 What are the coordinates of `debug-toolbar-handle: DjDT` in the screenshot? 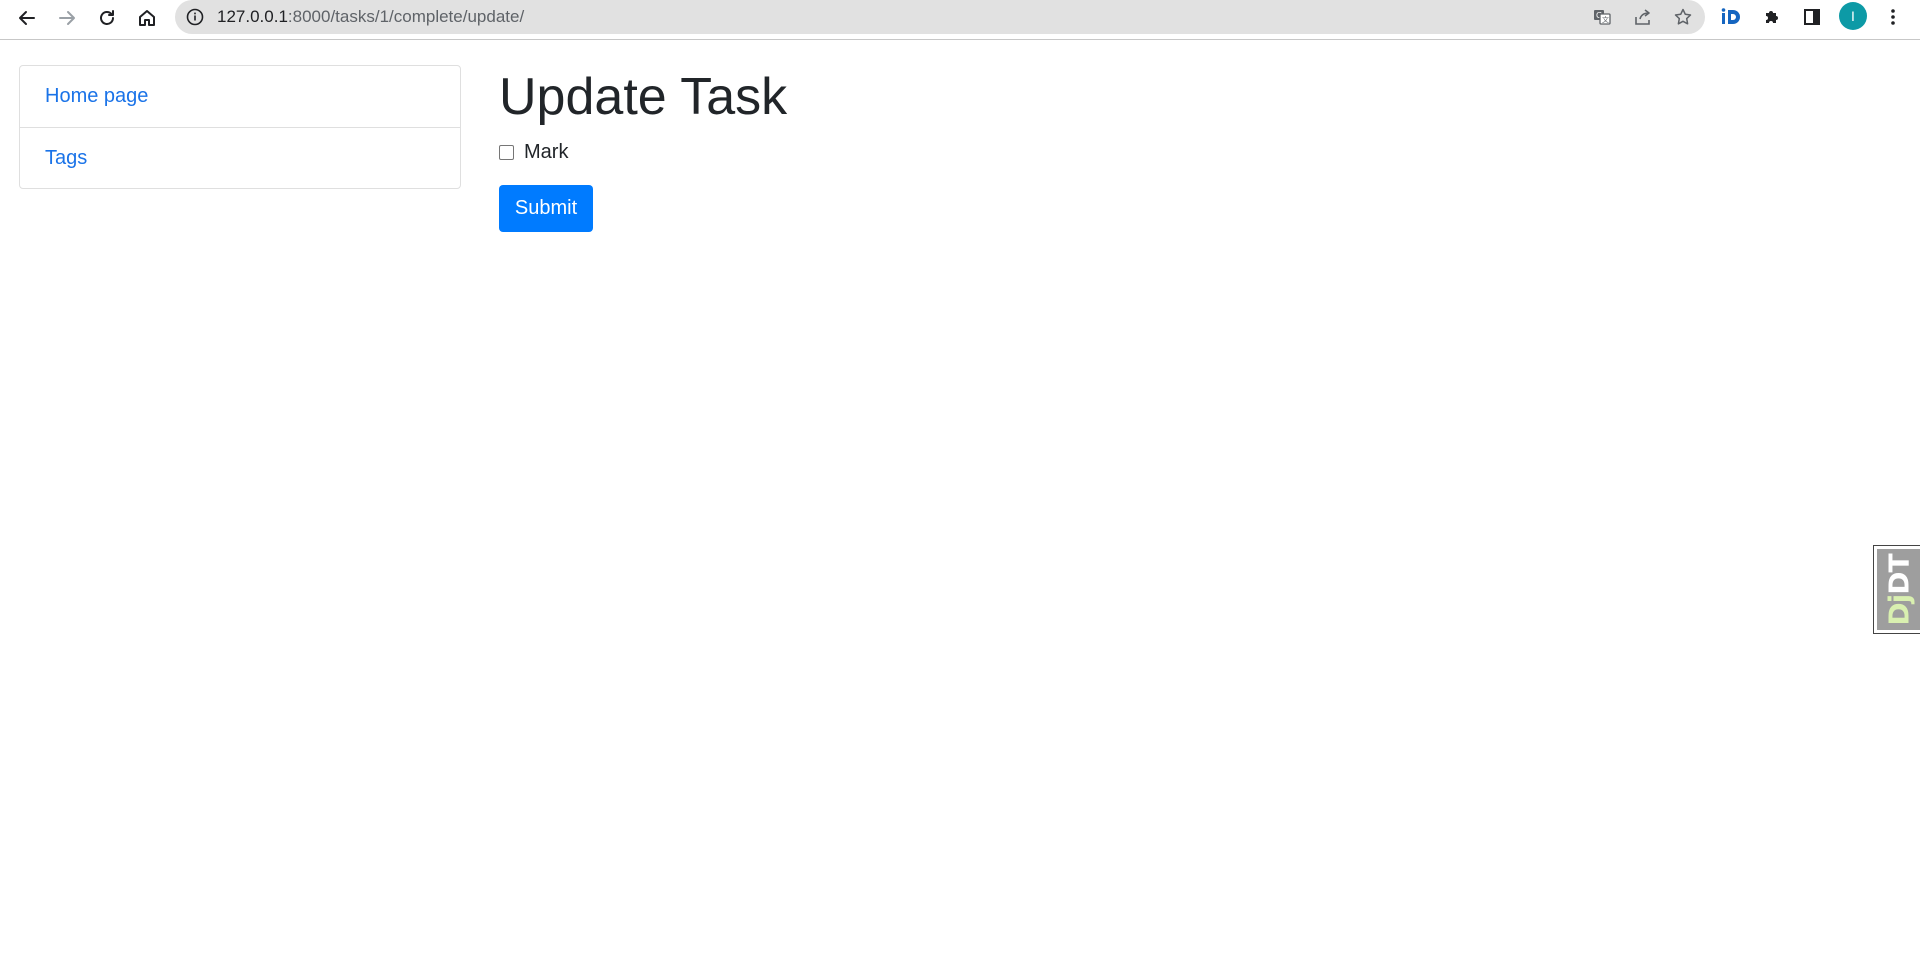 It's located at (1896, 589).